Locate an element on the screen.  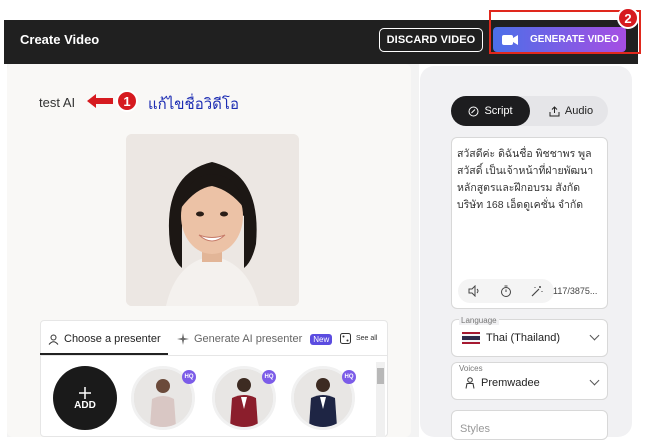
see-all-label: See all is located at coordinates (367, 338).